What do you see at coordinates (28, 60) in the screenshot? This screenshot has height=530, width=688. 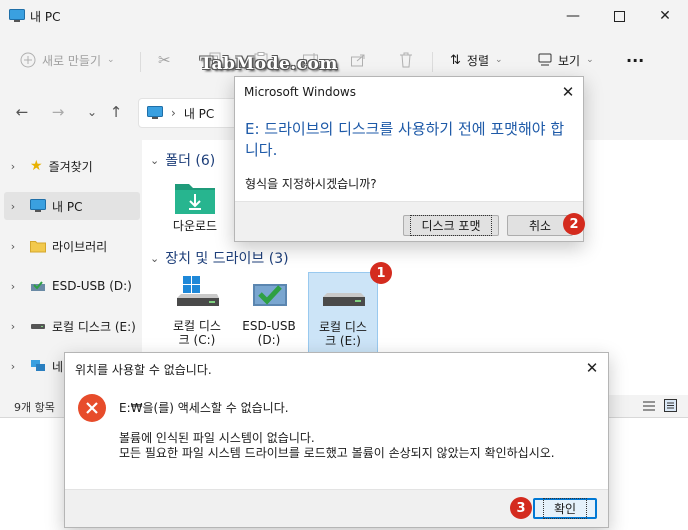 I see `plus-circle-icon` at bounding box center [28, 60].